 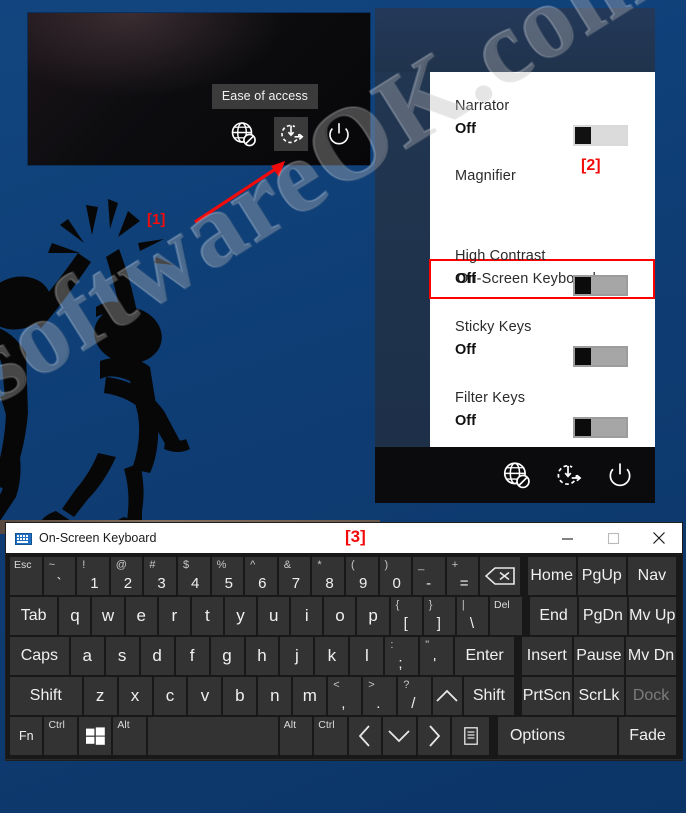 What do you see at coordinates (506, 616) in the screenshot?
I see `osk-key-del: Del` at bounding box center [506, 616].